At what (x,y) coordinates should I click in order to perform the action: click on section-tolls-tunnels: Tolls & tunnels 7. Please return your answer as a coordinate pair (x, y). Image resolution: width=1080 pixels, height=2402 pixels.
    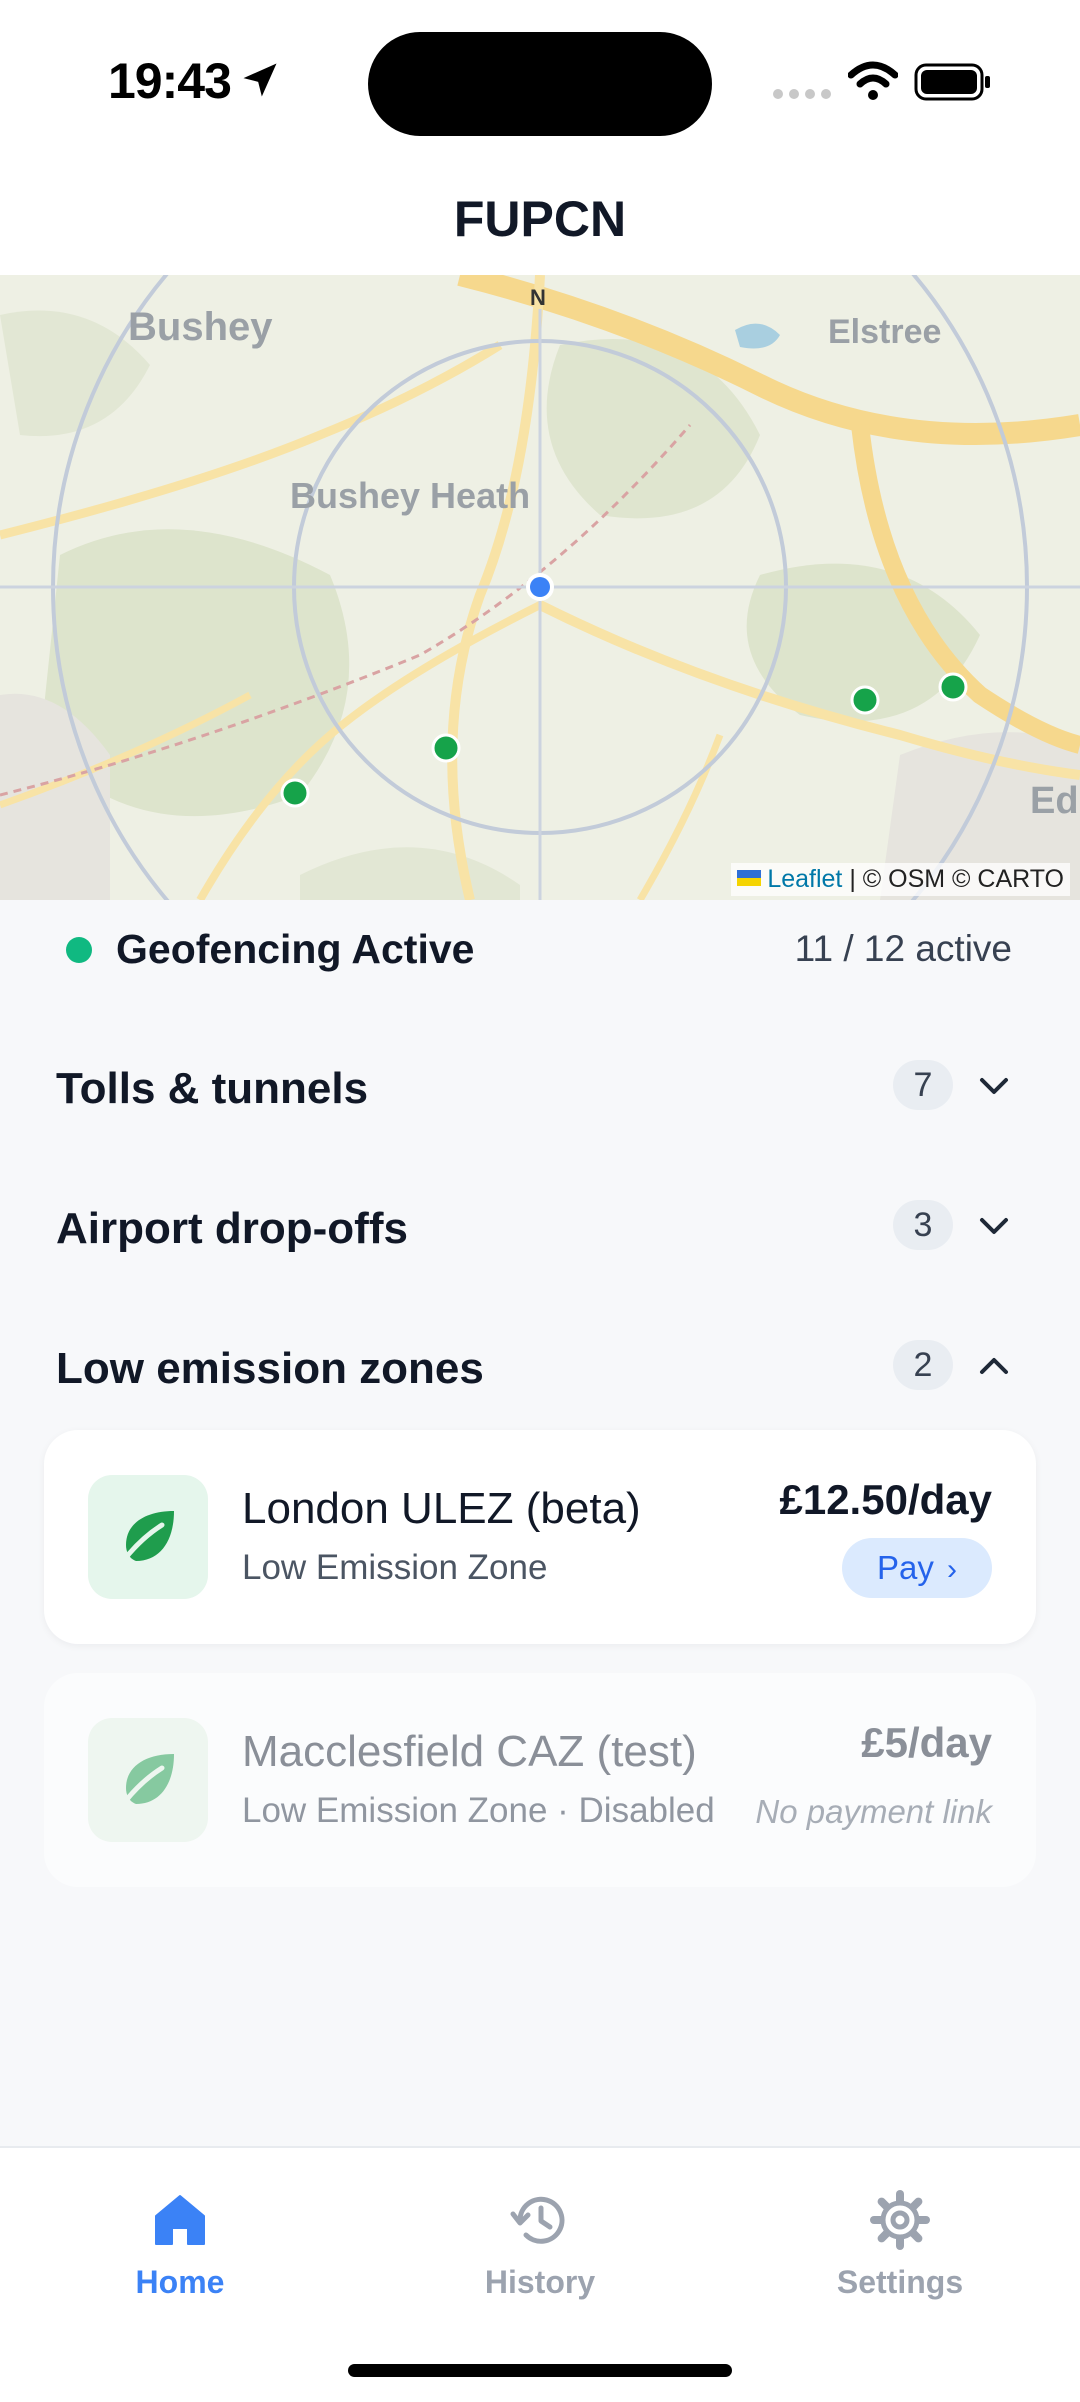
    Looking at the image, I should click on (540, 1085).